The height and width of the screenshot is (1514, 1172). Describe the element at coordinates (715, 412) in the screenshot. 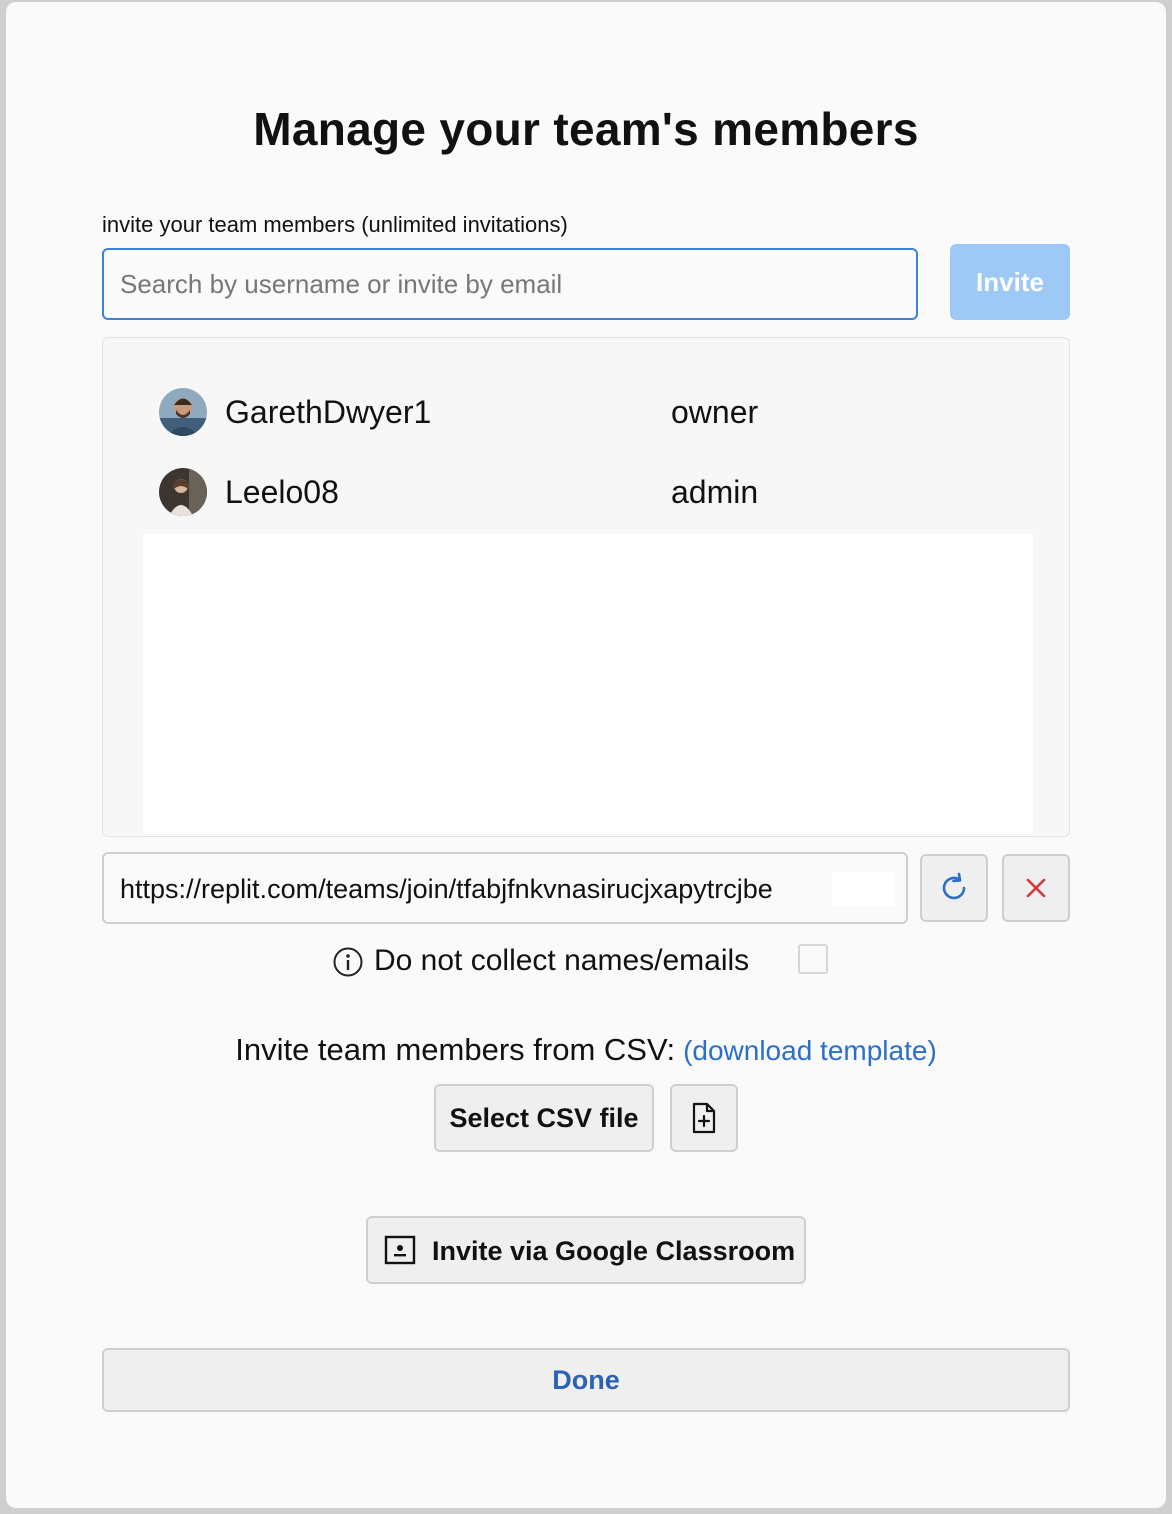

I see `member-role: owner` at that location.